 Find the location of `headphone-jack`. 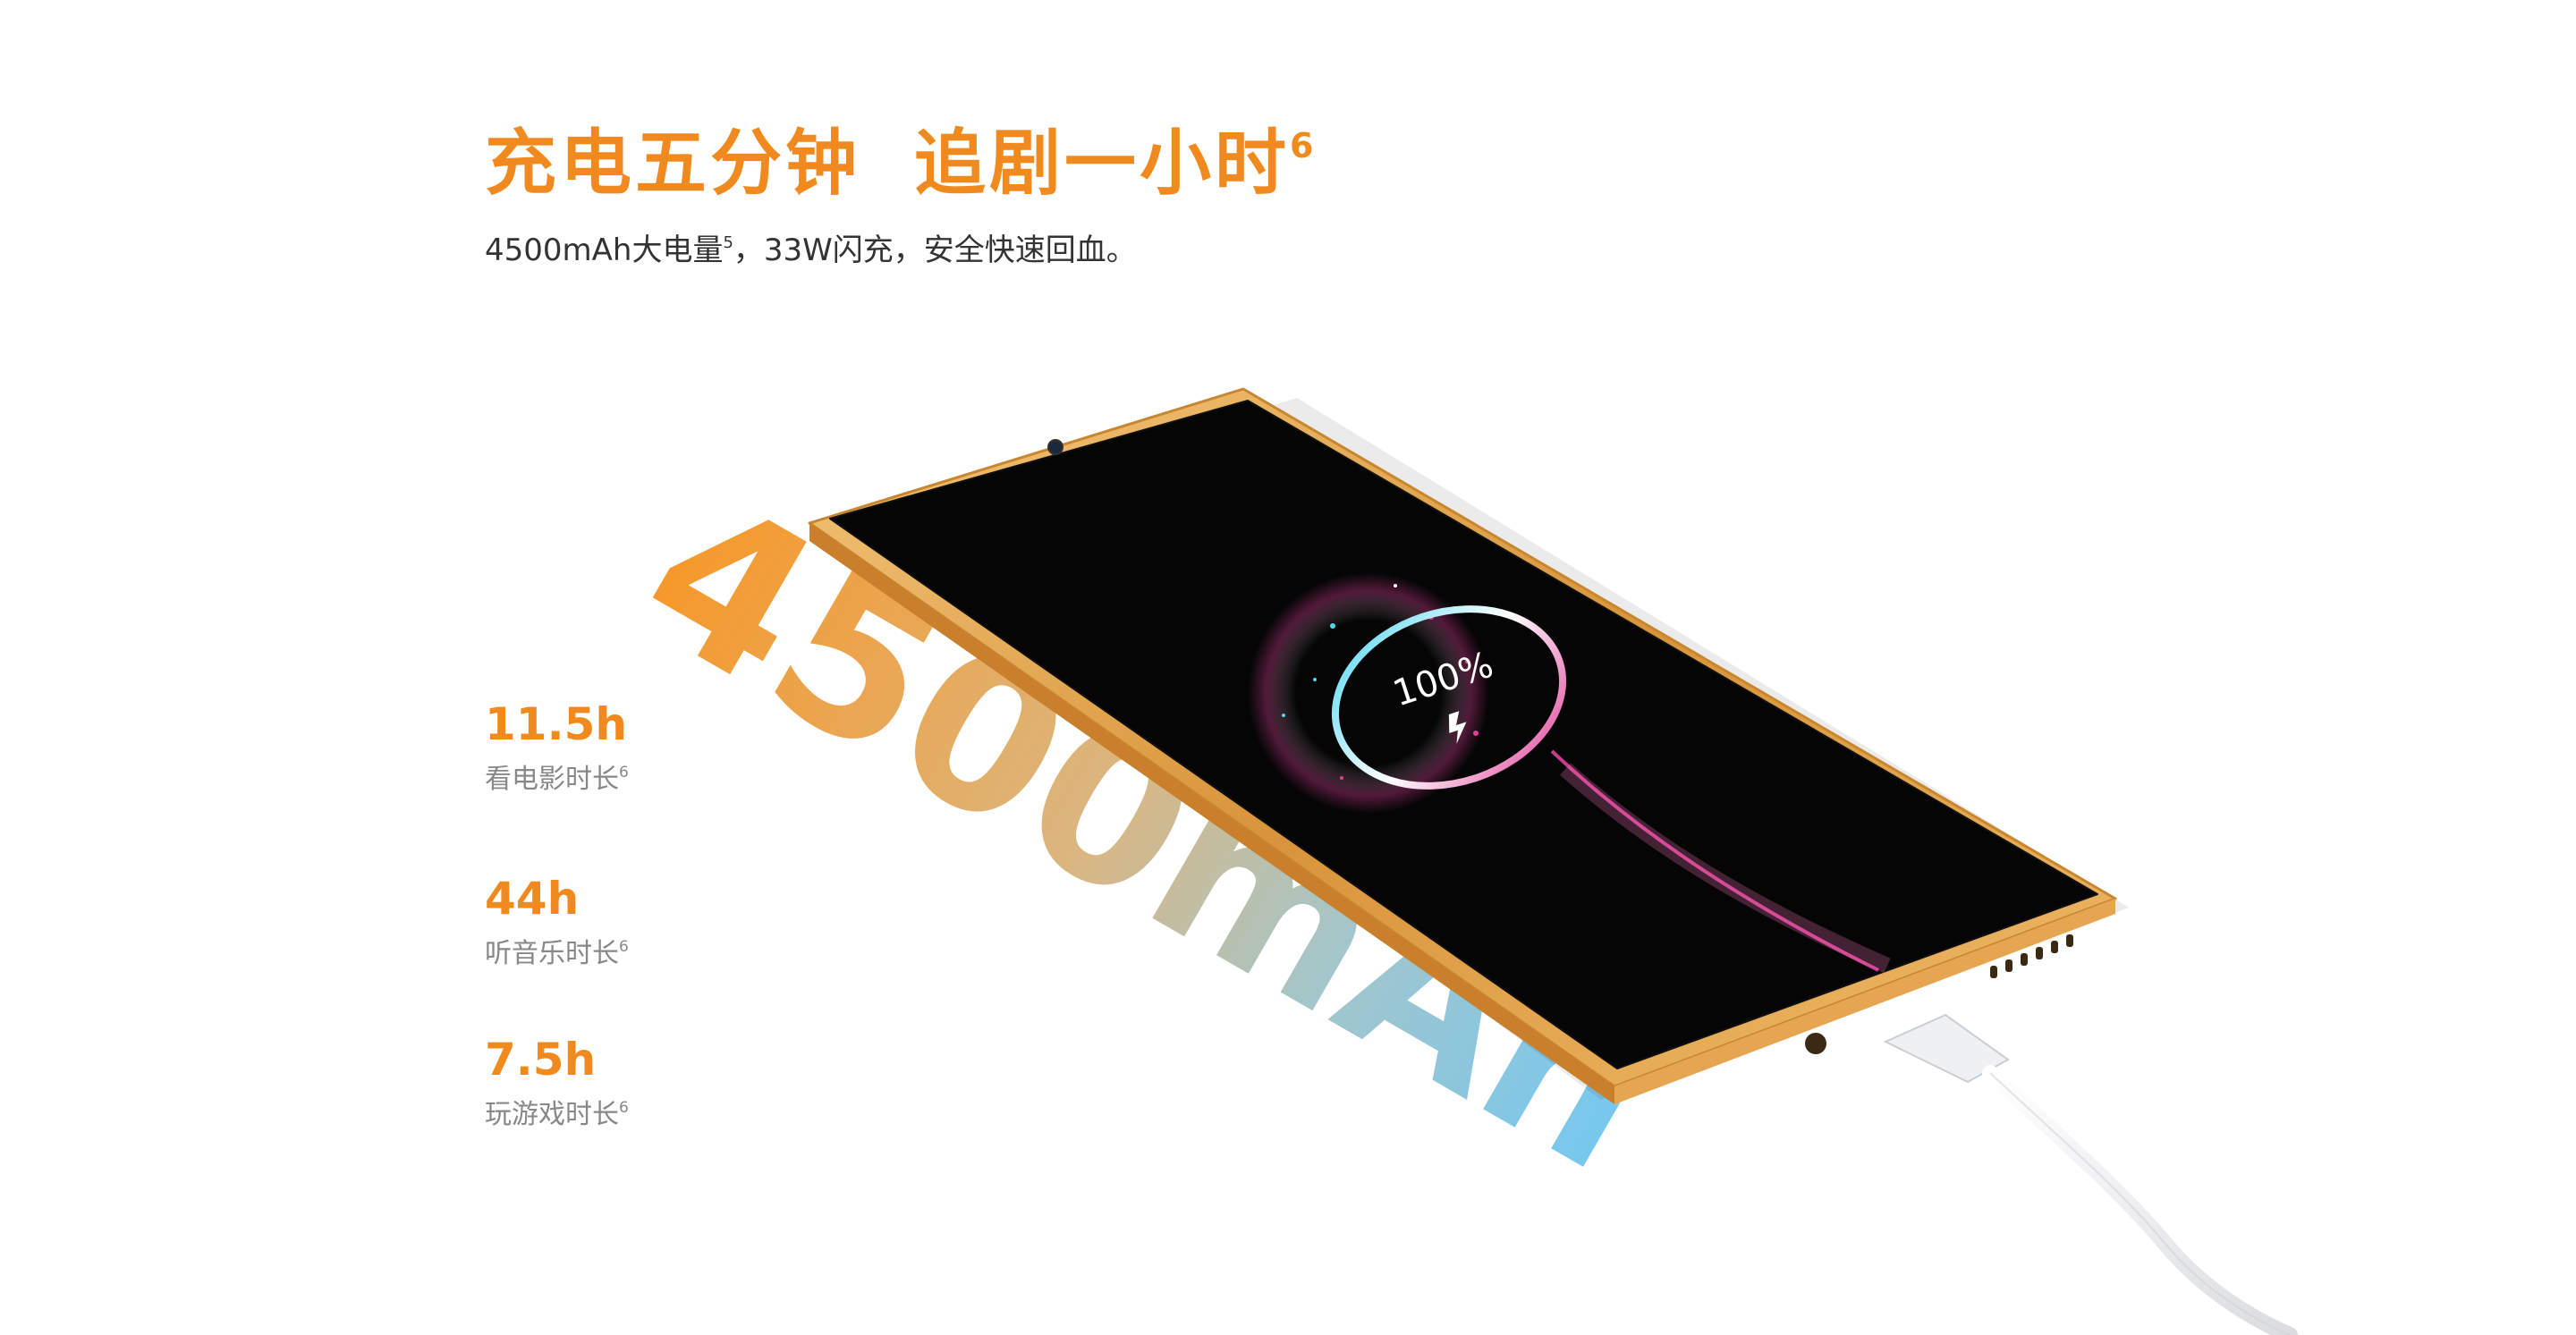

headphone-jack is located at coordinates (1815, 1043).